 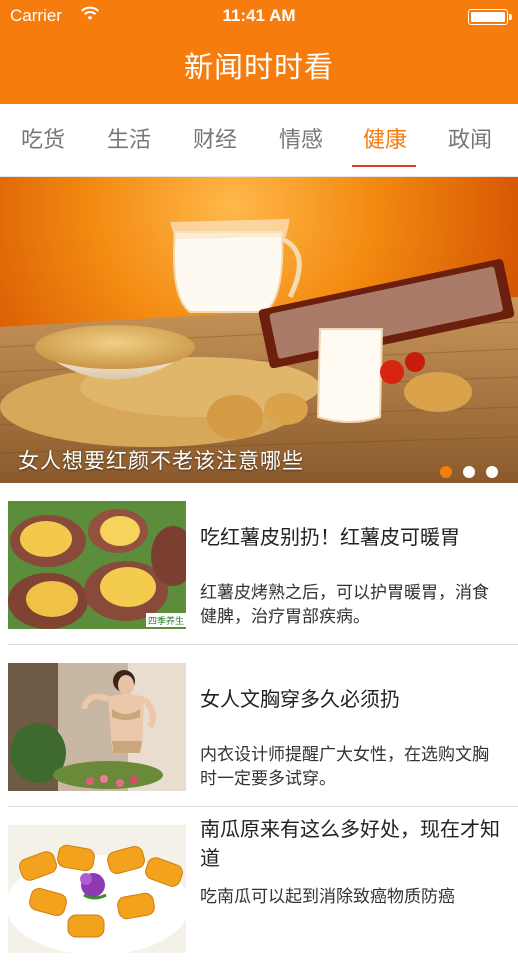 What do you see at coordinates (300, 699) in the screenshot?
I see `article-title: 女人文胸穿多久必须扔` at bounding box center [300, 699].